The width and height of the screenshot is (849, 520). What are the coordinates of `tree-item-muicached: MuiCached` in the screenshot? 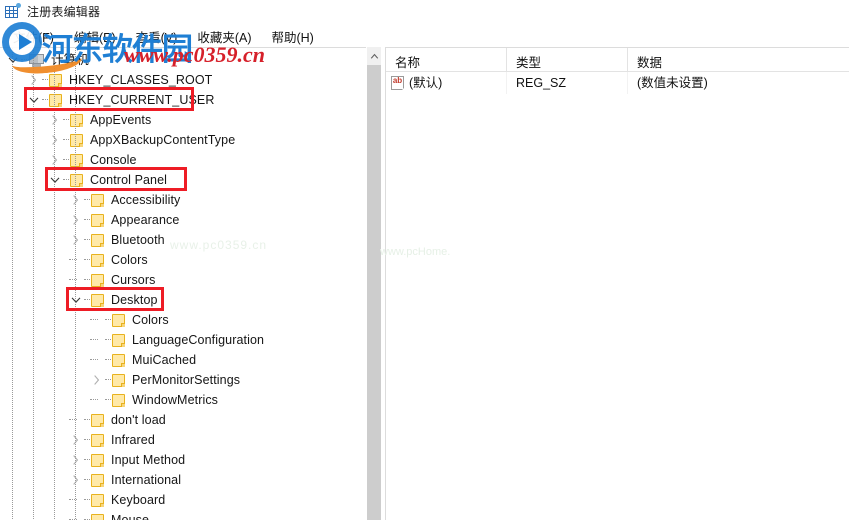 It's located at (183, 360).